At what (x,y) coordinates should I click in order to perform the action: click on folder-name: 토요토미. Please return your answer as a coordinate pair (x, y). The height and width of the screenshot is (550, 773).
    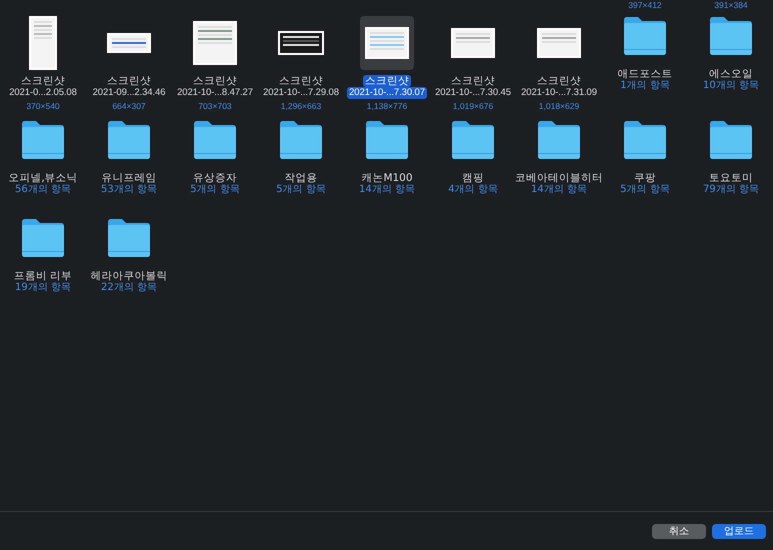
    Looking at the image, I should click on (731, 178).